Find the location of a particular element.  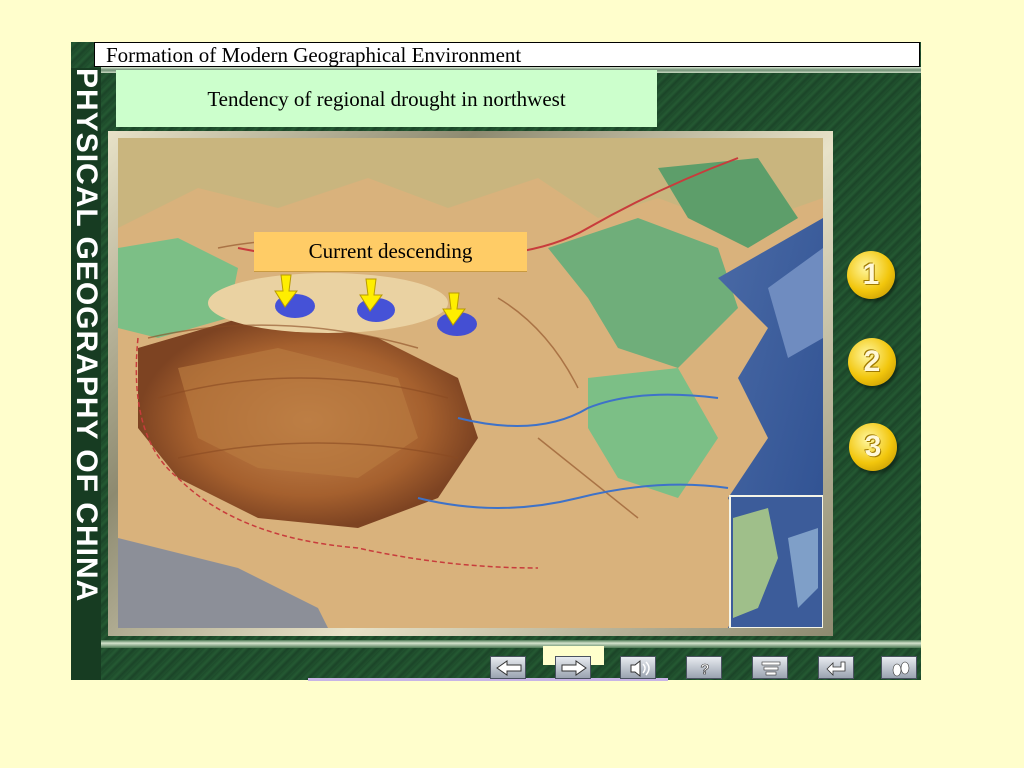

forward-arrow-icon is located at coordinates (574, 668).